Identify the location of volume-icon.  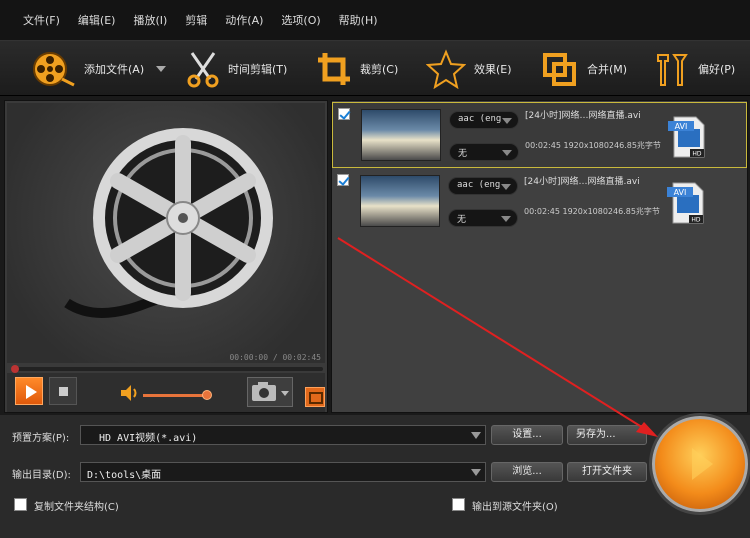
(129, 393).